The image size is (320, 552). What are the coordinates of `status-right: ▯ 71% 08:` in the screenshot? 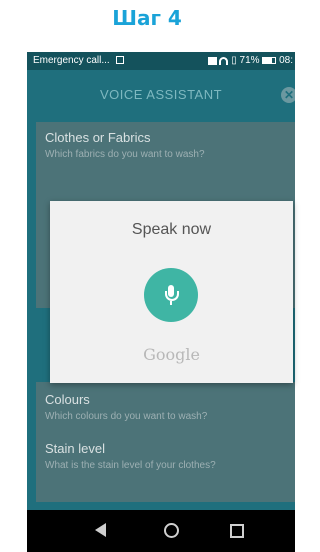 It's located at (250, 61).